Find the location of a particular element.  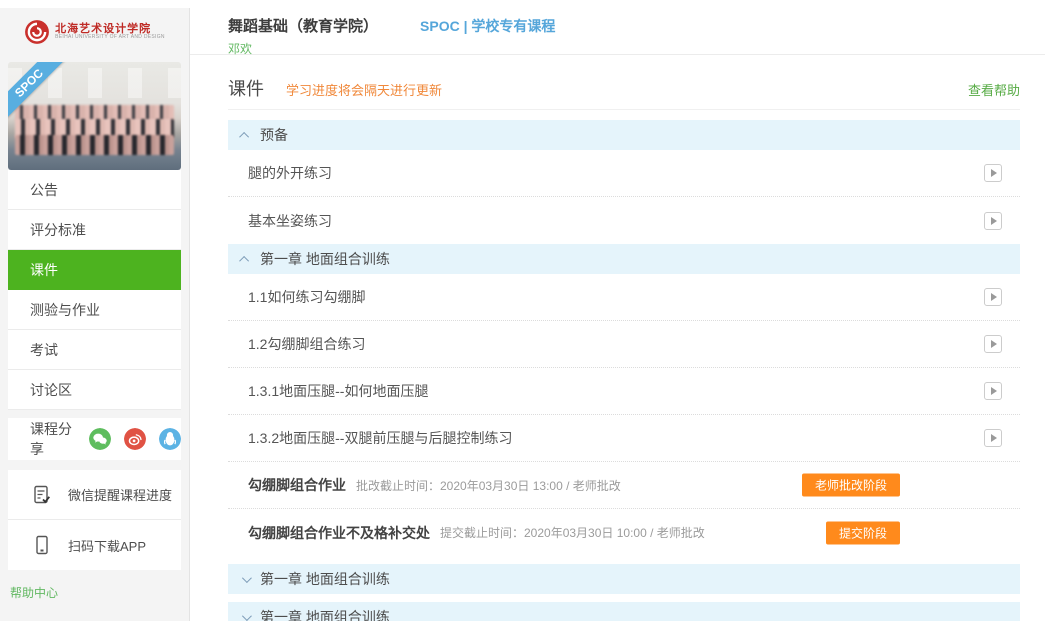

sidebar-item-discussion: 讨论区 is located at coordinates (94, 390).